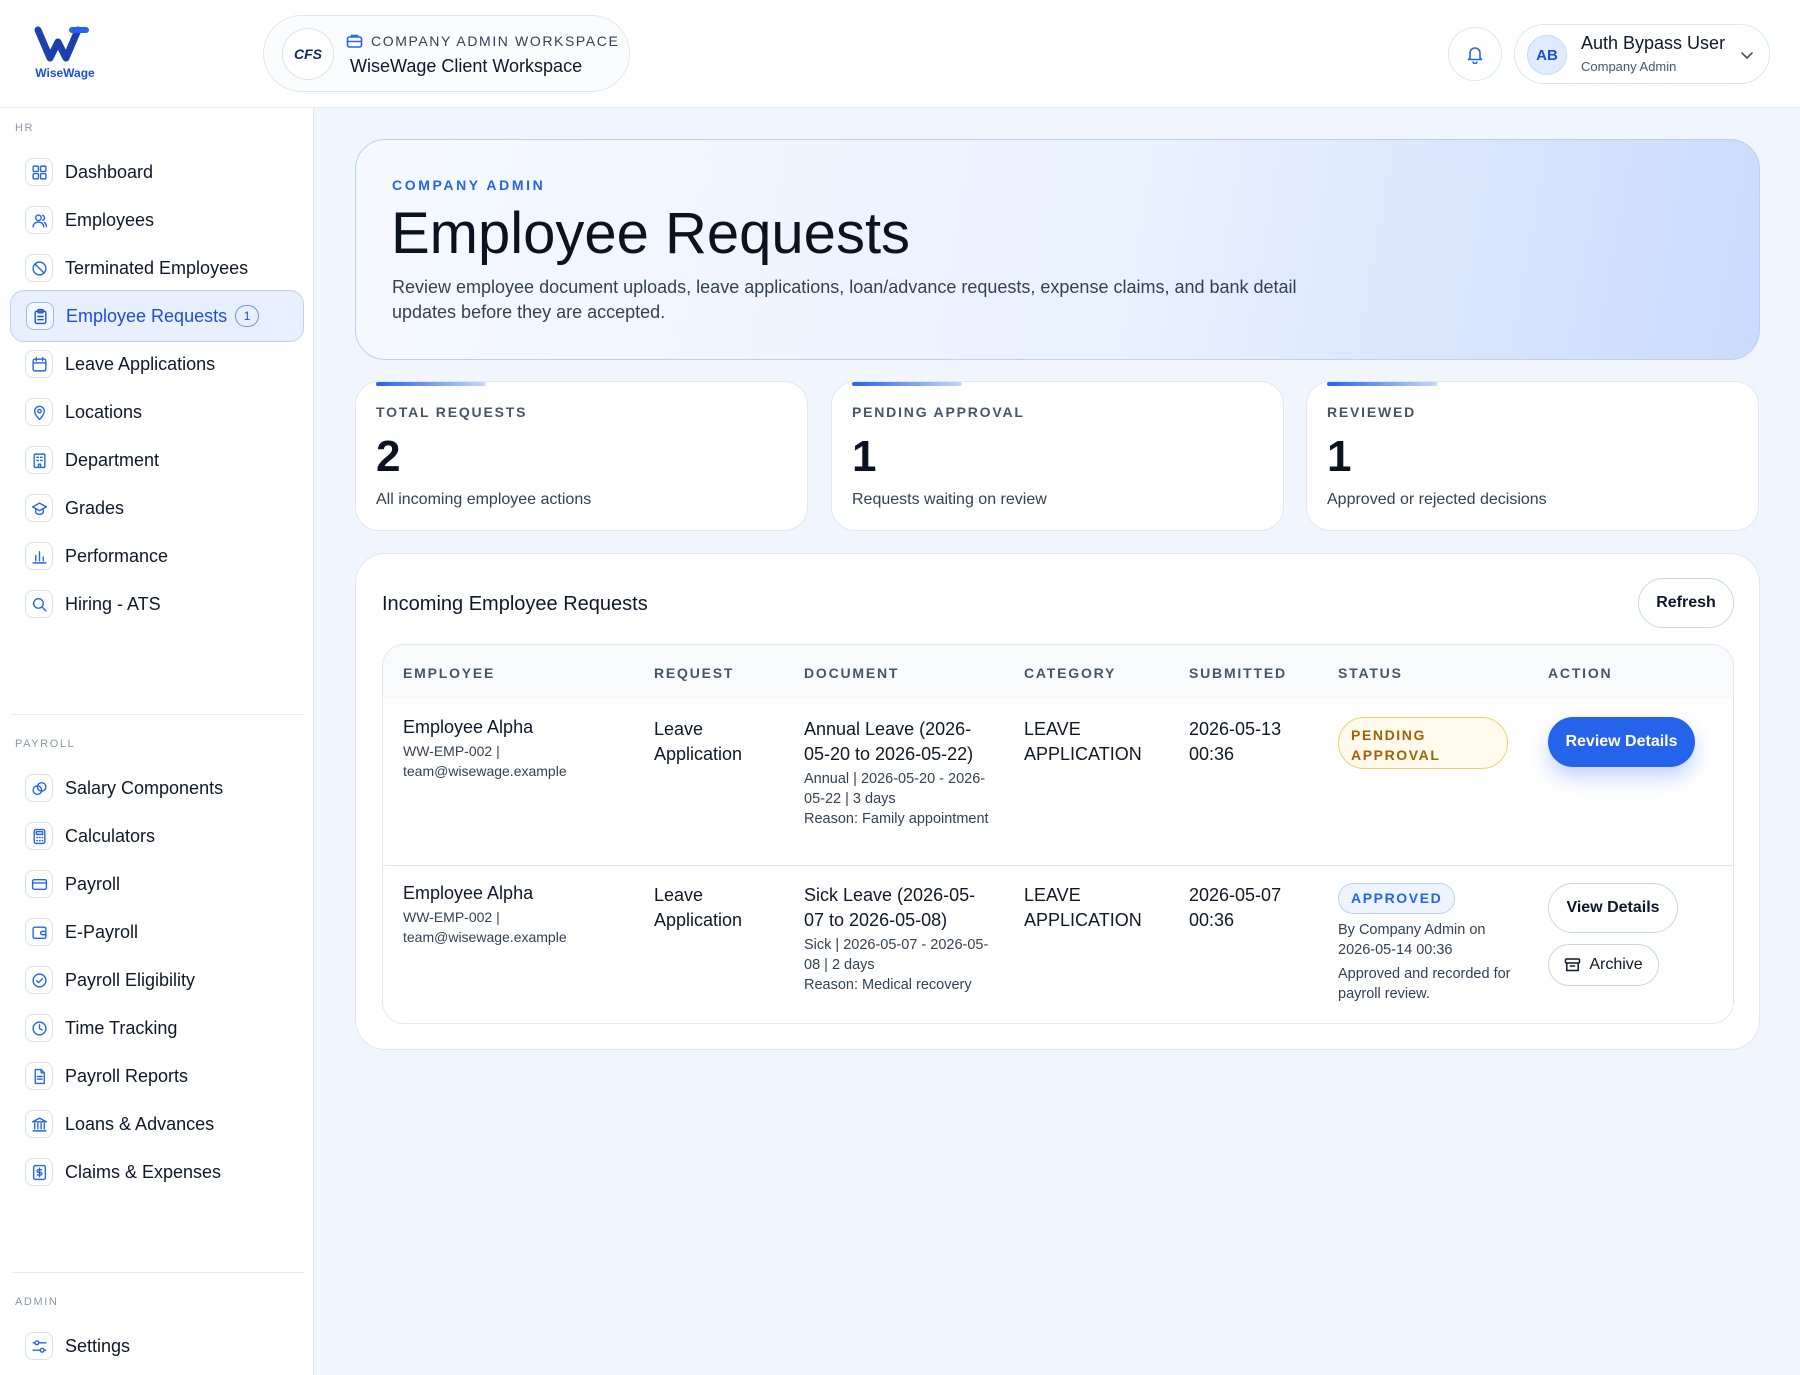  I want to click on clock-icon, so click(39, 1028).